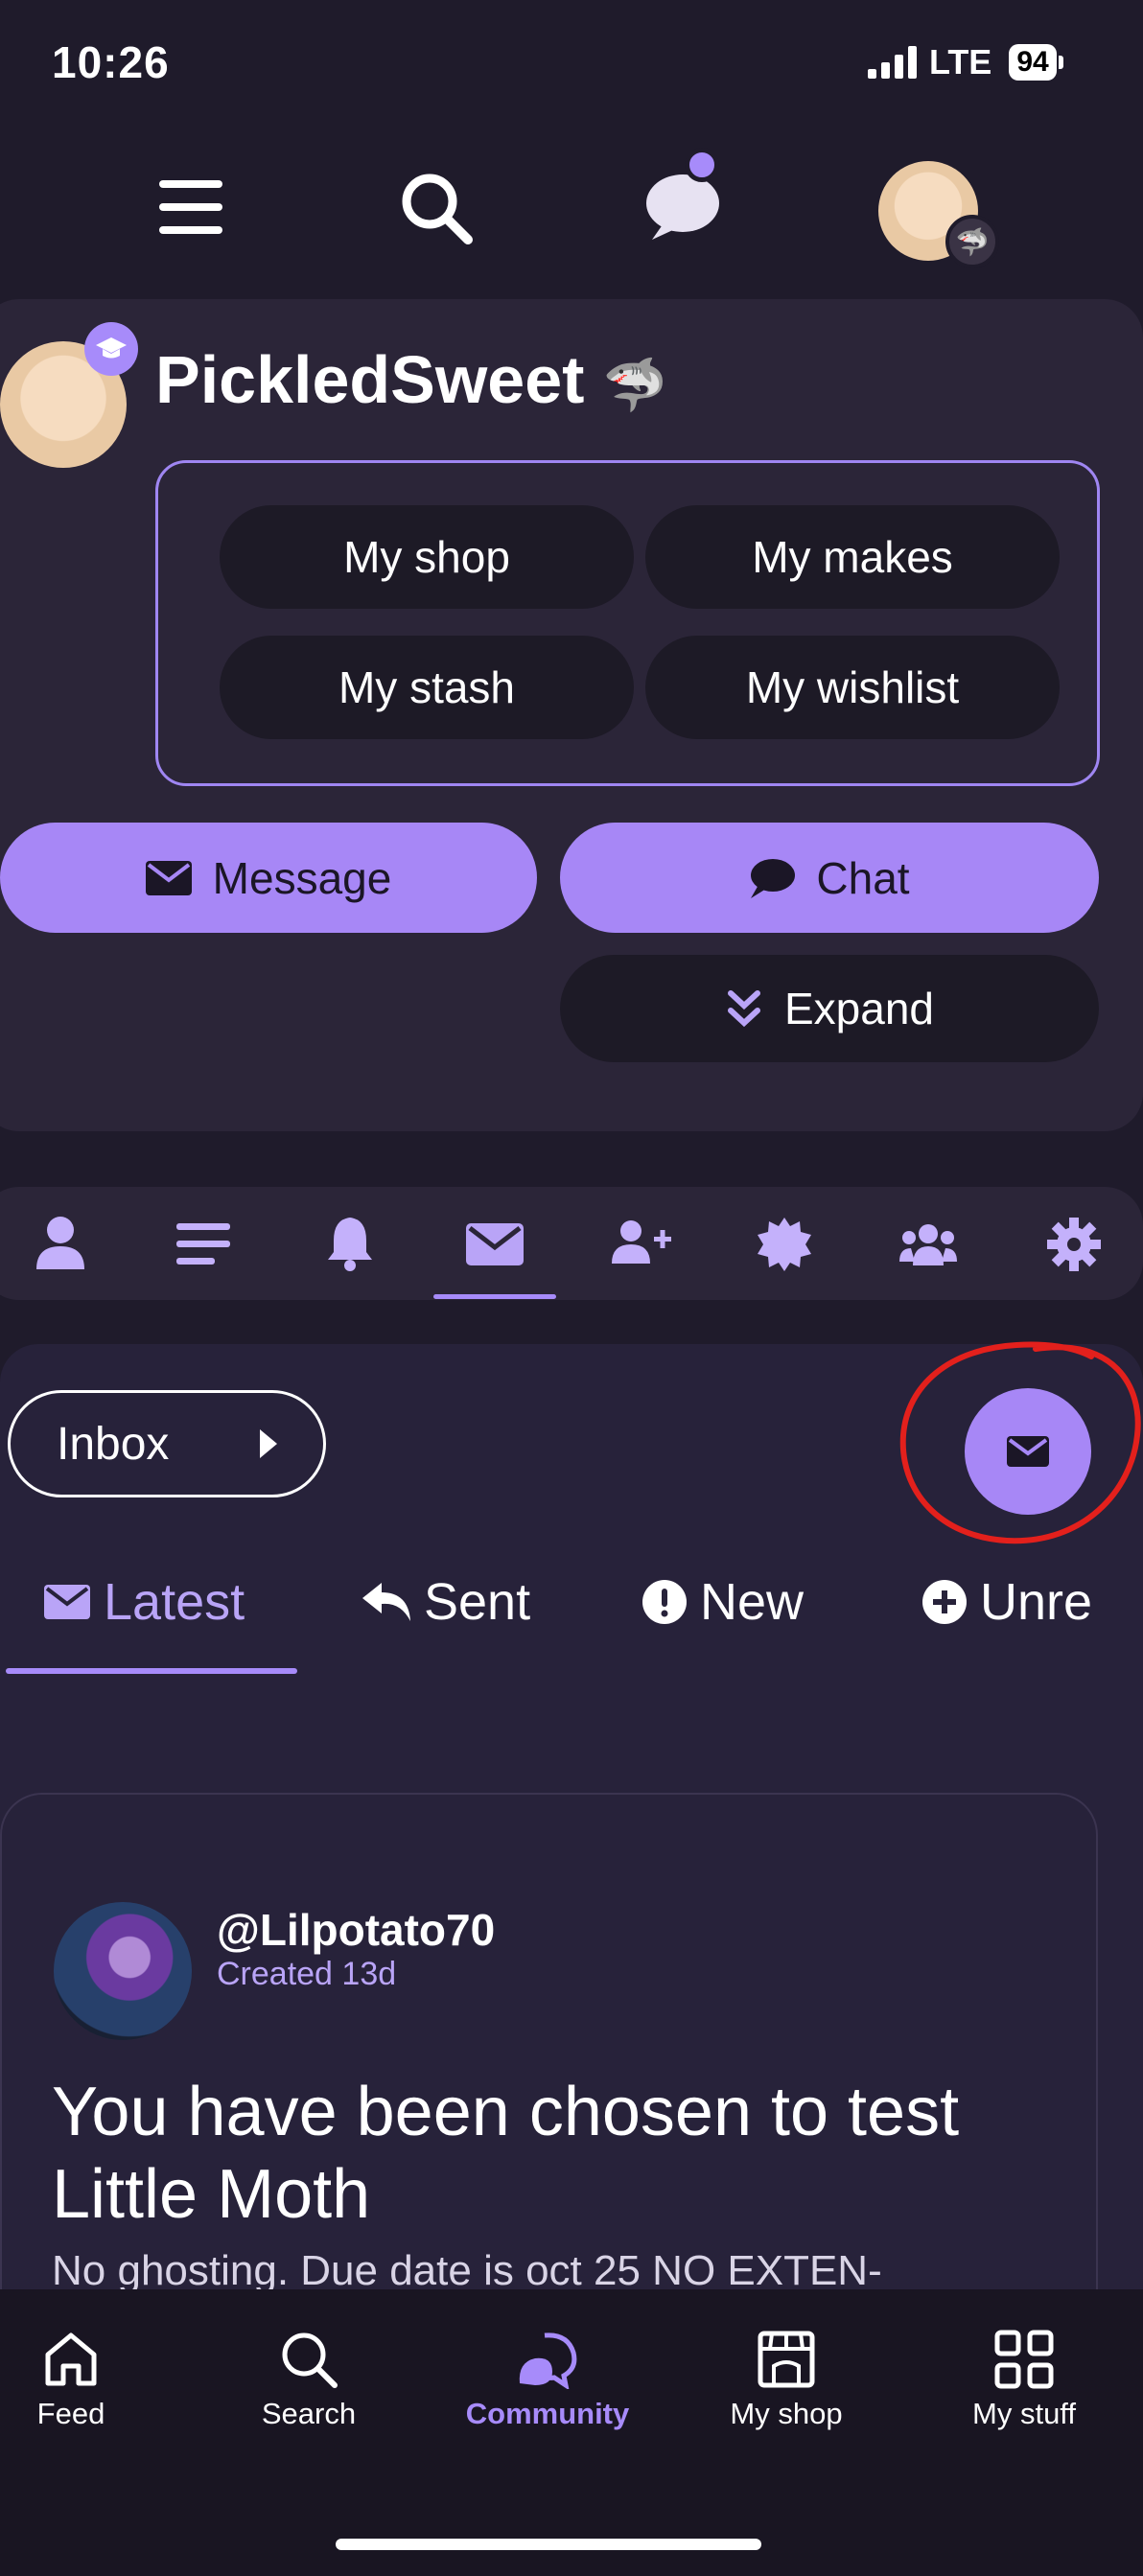  I want to click on chat-label: Chat, so click(863, 878).